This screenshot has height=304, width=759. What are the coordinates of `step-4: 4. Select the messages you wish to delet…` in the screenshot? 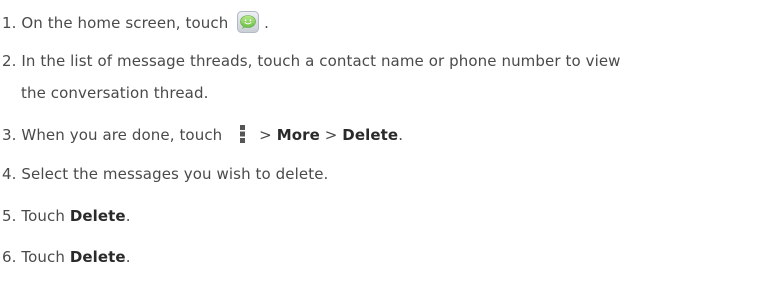 It's located at (165, 174).